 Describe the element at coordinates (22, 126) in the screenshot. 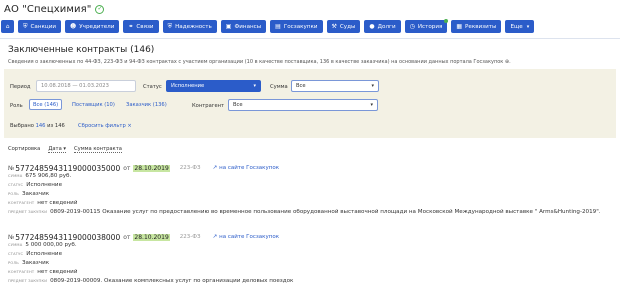

I see `selected-prefix: Выбрано` at that location.